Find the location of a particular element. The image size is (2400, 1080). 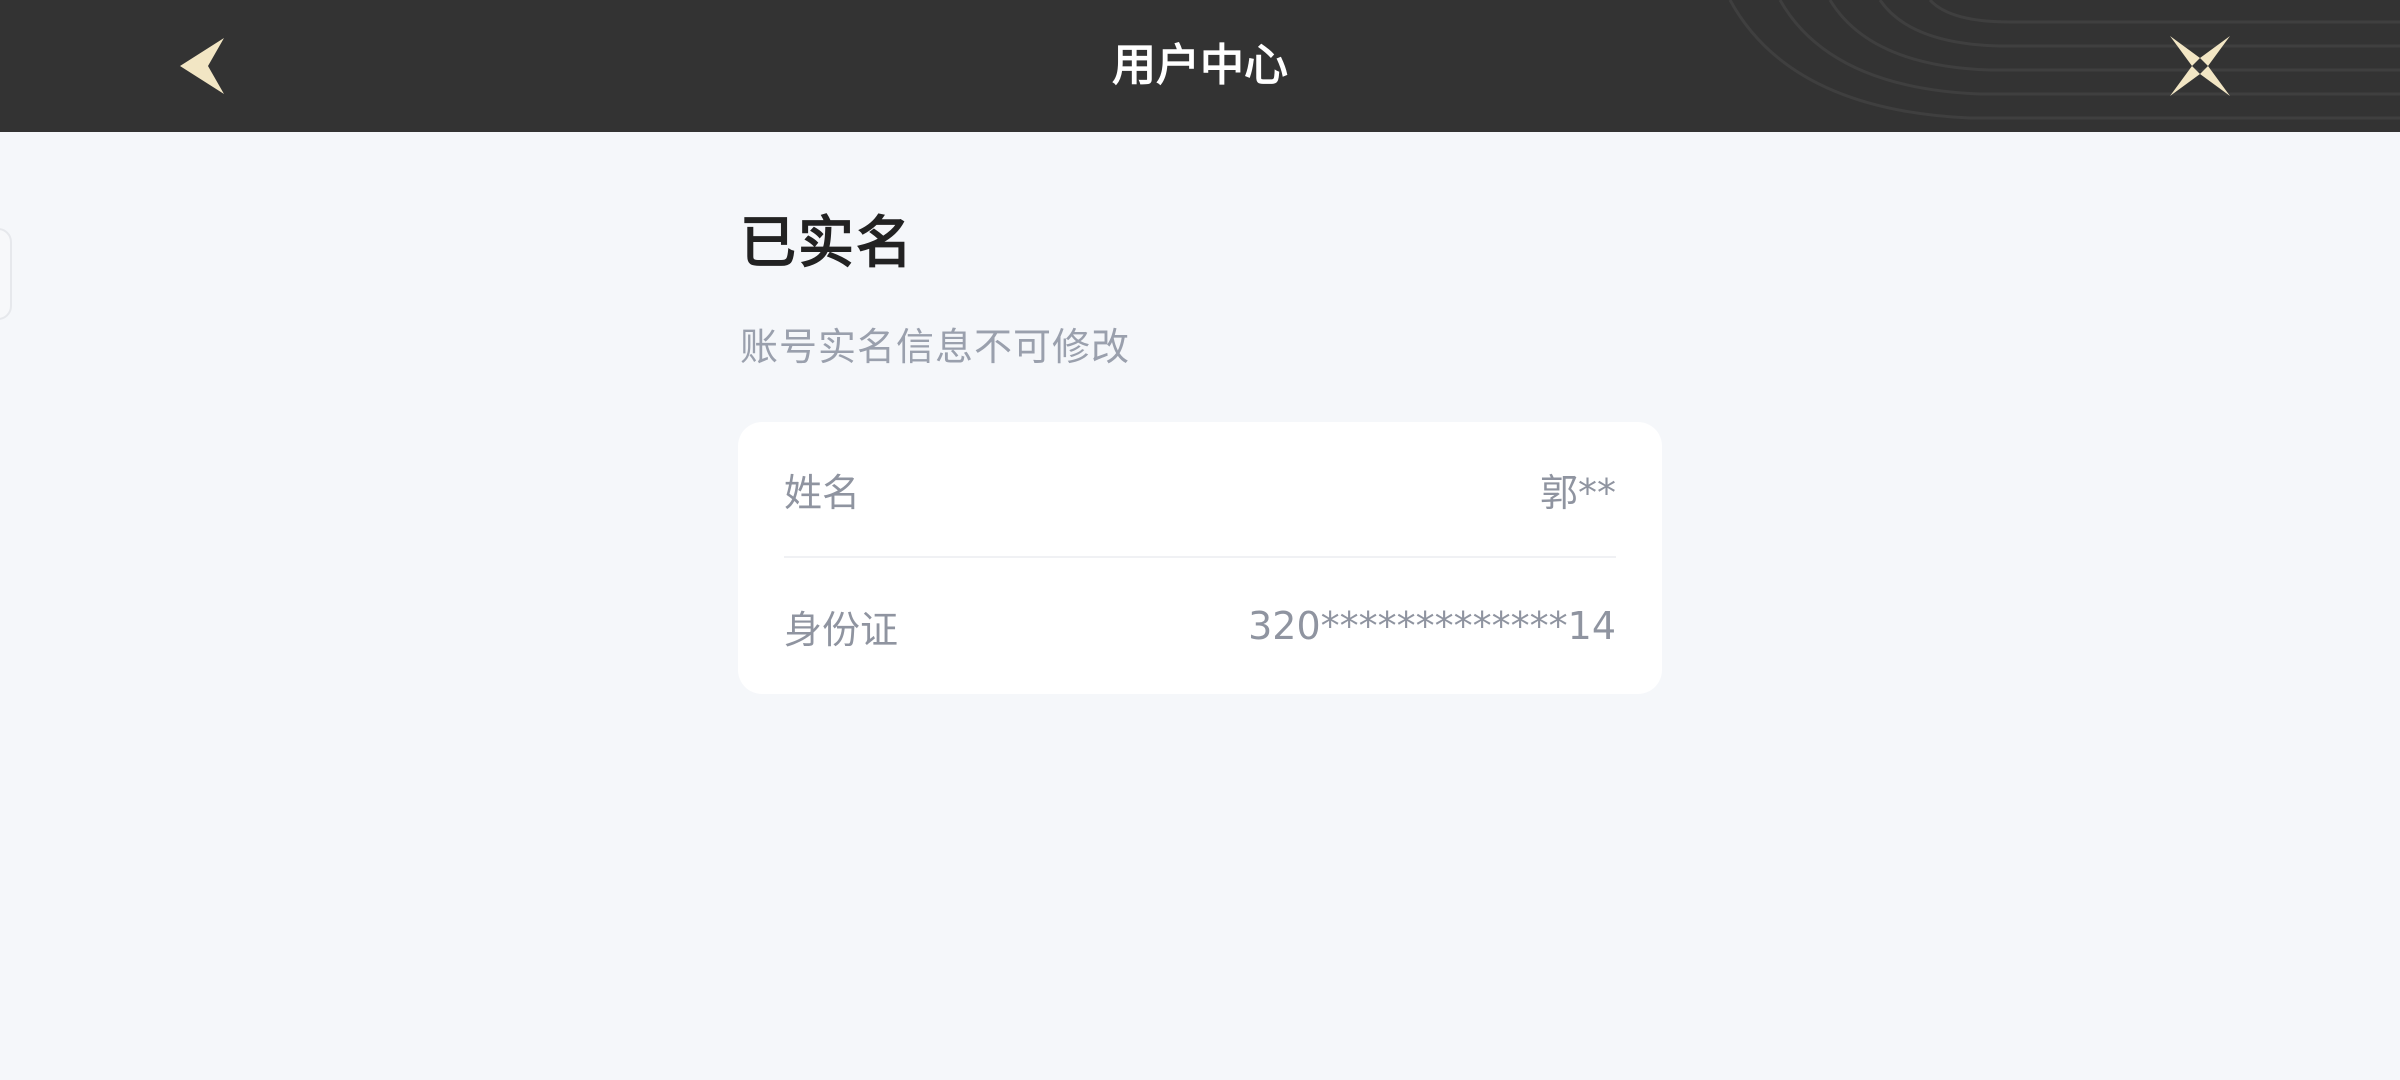

verification-note: 账号实名信息不可修改 is located at coordinates (935, 347).